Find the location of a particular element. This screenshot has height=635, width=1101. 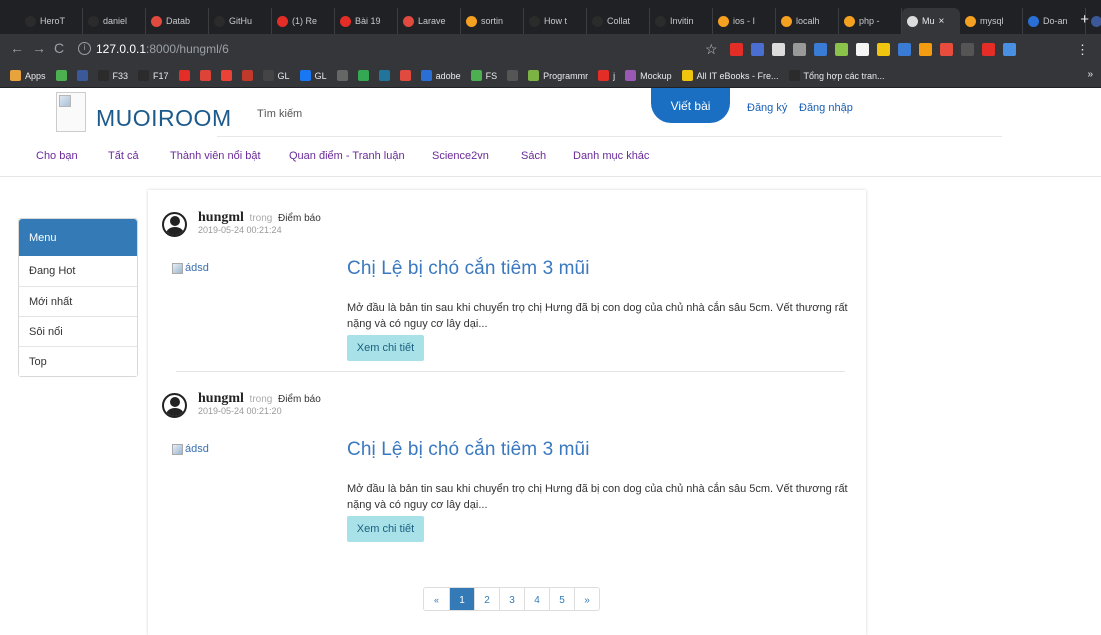

browser-tab: Collat is located at coordinates (618, 21).